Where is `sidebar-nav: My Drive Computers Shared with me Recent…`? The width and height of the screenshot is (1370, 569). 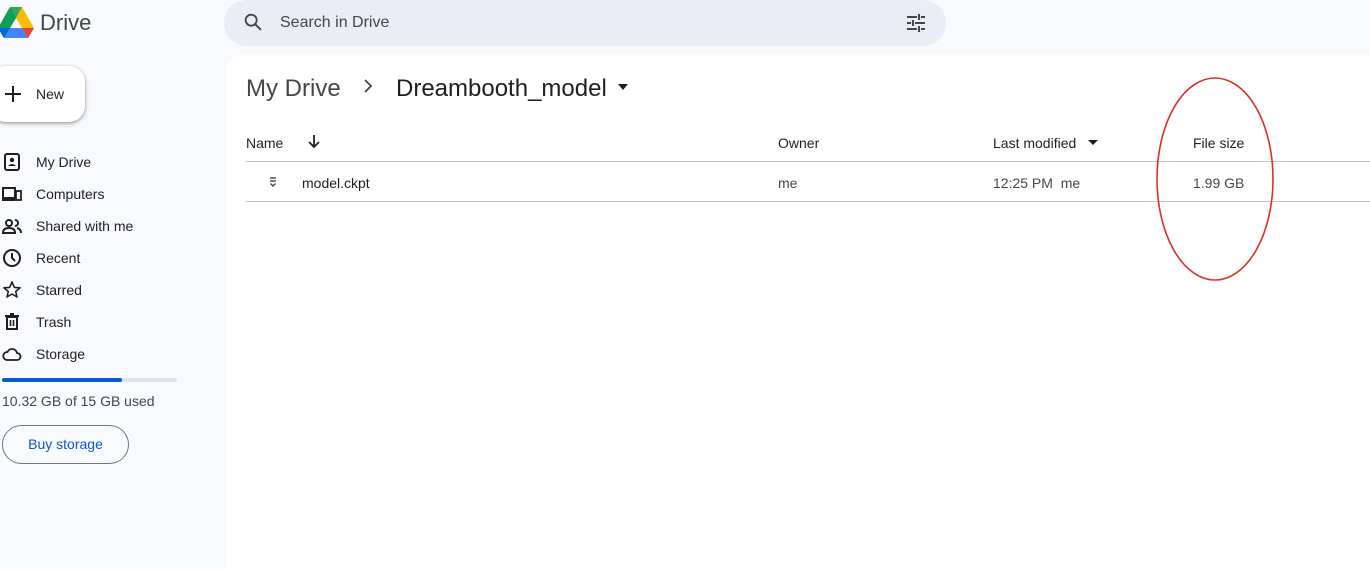 sidebar-nav: My Drive Computers Shared with me Recent… is located at coordinates (100, 258).